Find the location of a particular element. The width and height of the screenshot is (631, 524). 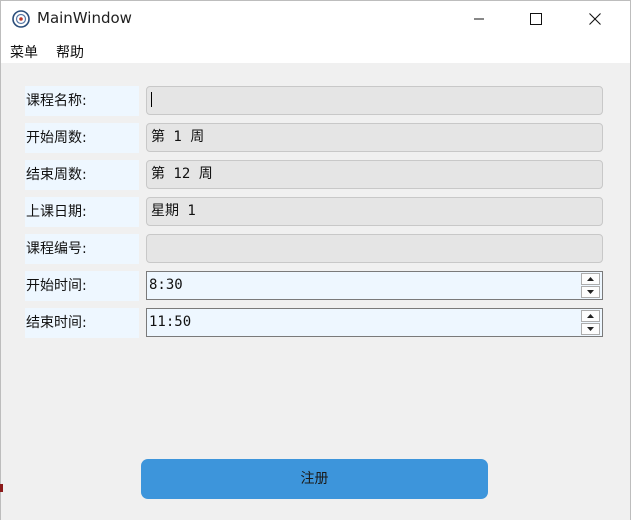

end-week-select: 第 12 周 is located at coordinates (374, 174).